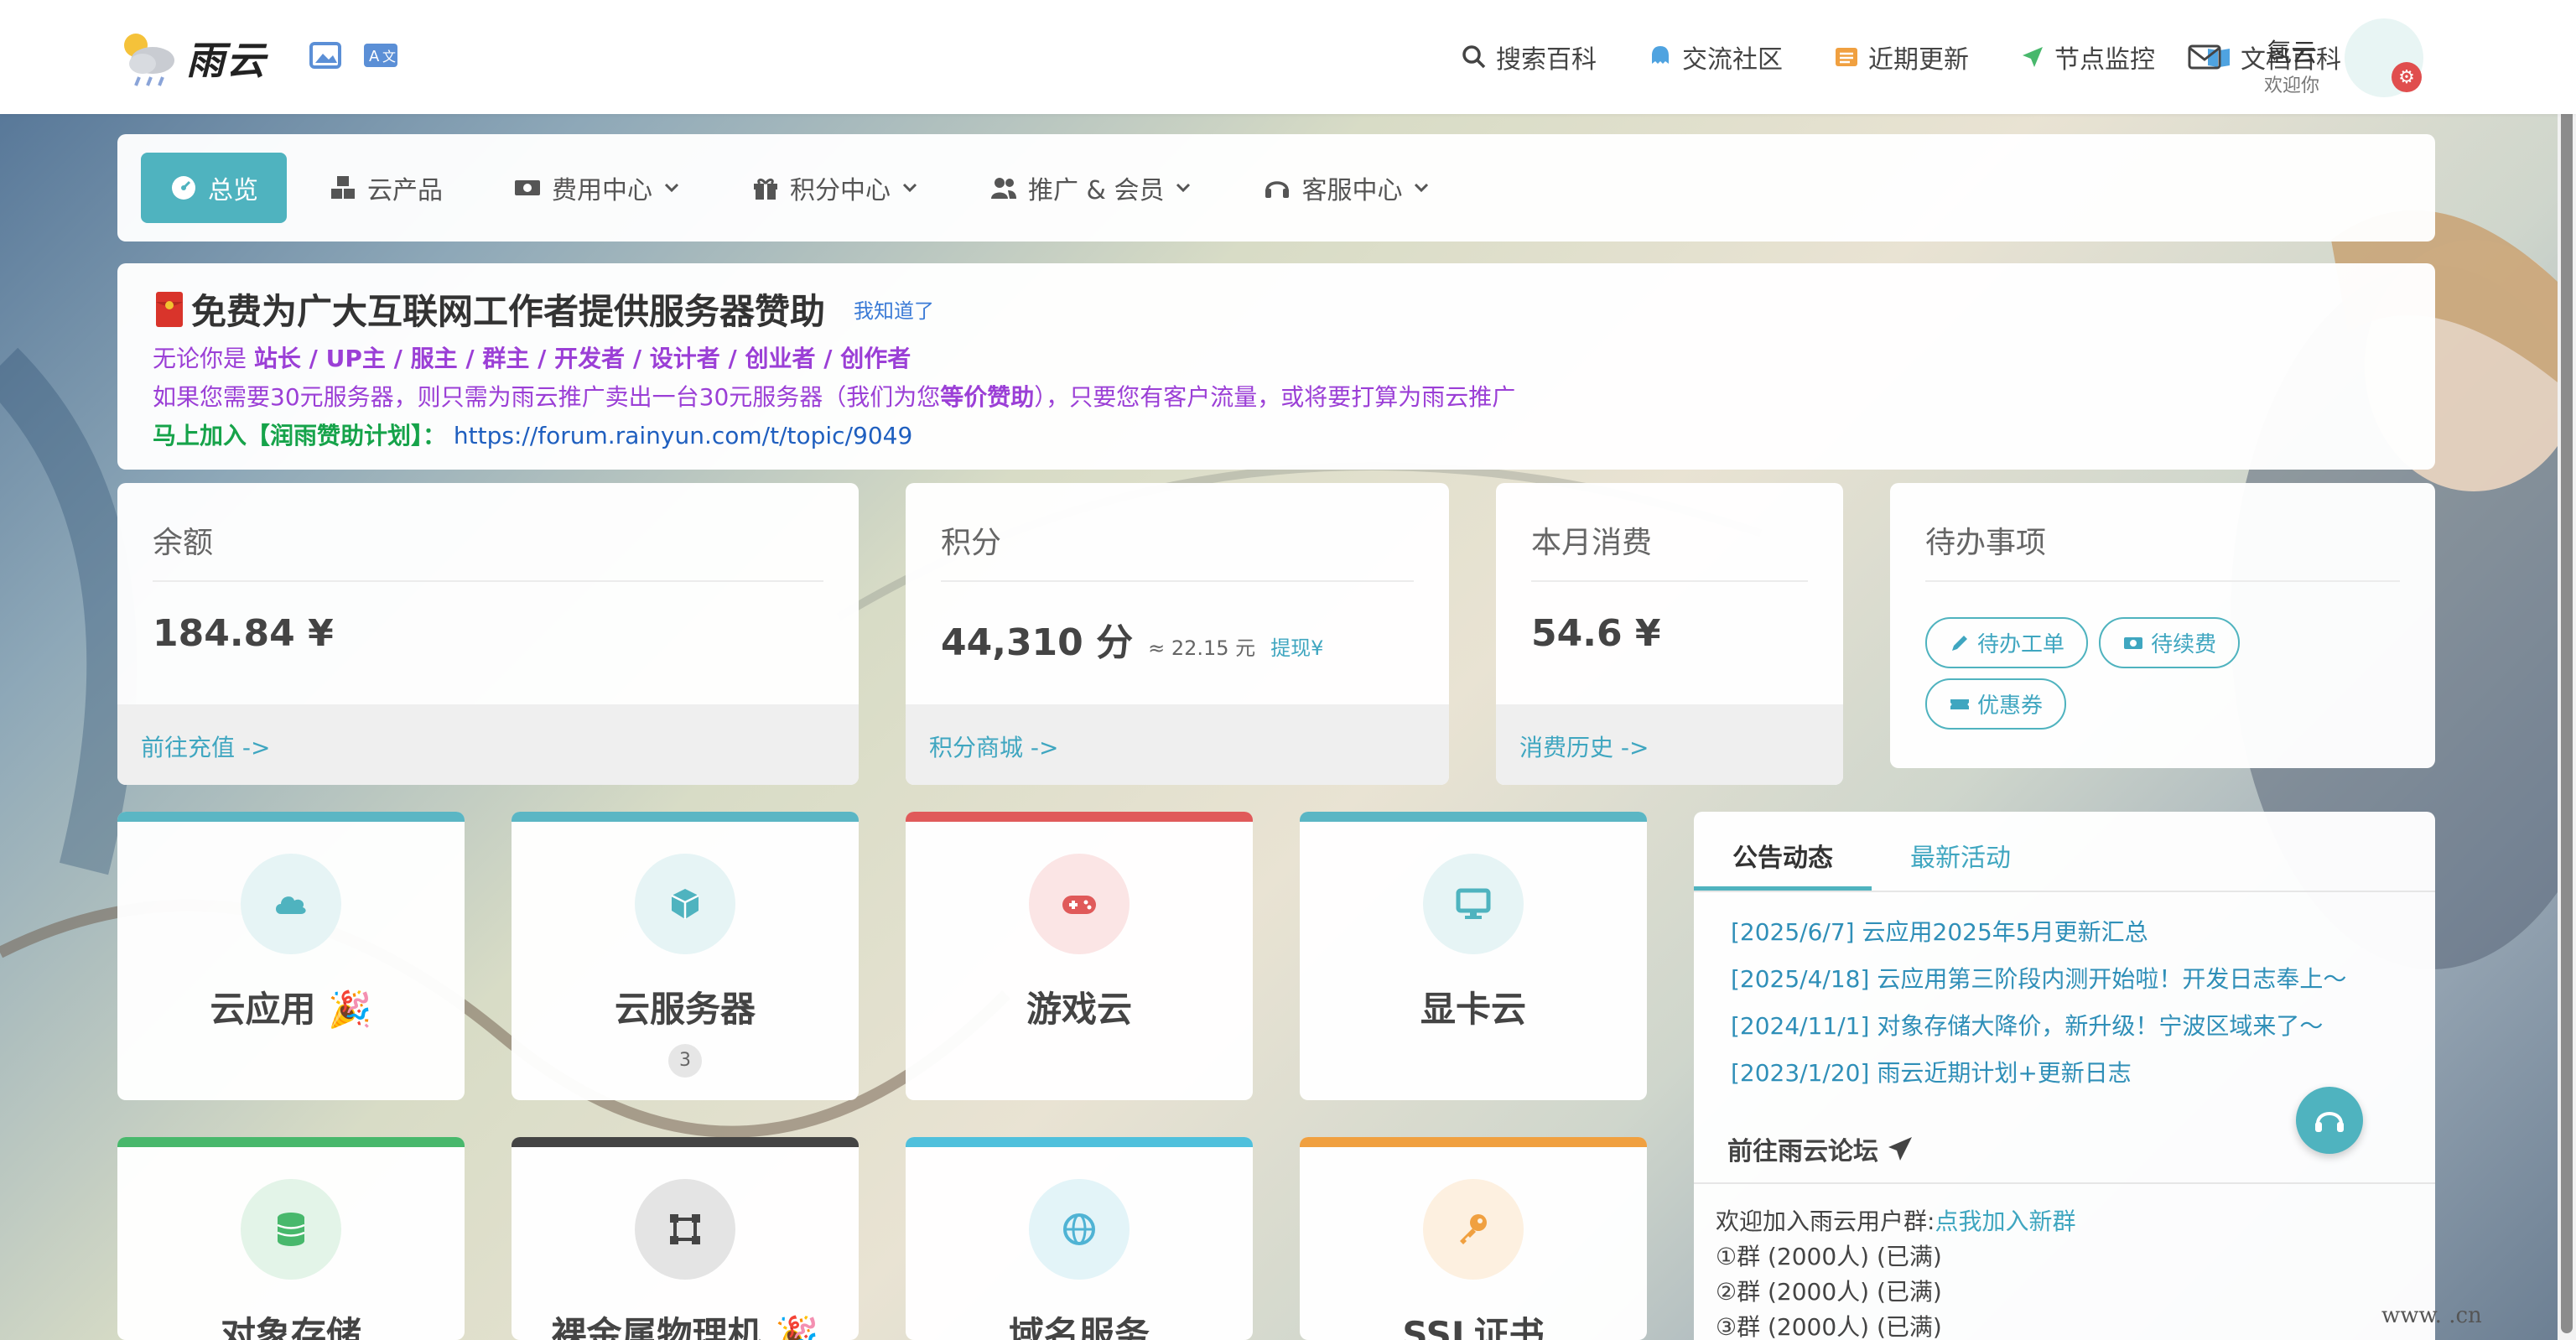 The height and width of the screenshot is (1340, 2576). What do you see at coordinates (2407, 77) in the screenshot?
I see `settings-gear-icon: ⚙` at bounding box center [2407, 77].